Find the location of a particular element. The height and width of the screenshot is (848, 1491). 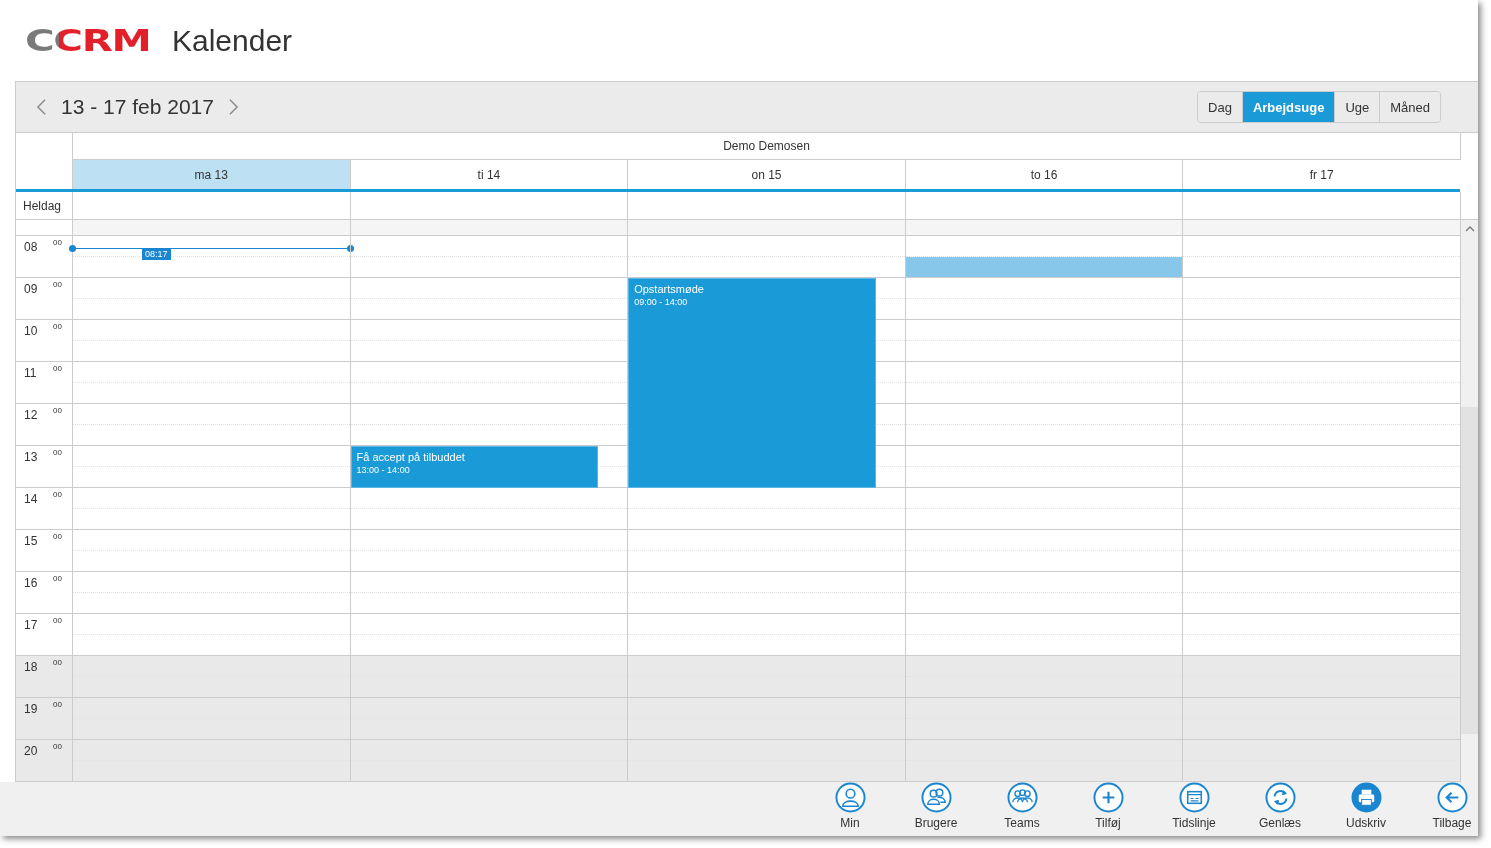

teams-icon is located at coordinates (1022, 797).